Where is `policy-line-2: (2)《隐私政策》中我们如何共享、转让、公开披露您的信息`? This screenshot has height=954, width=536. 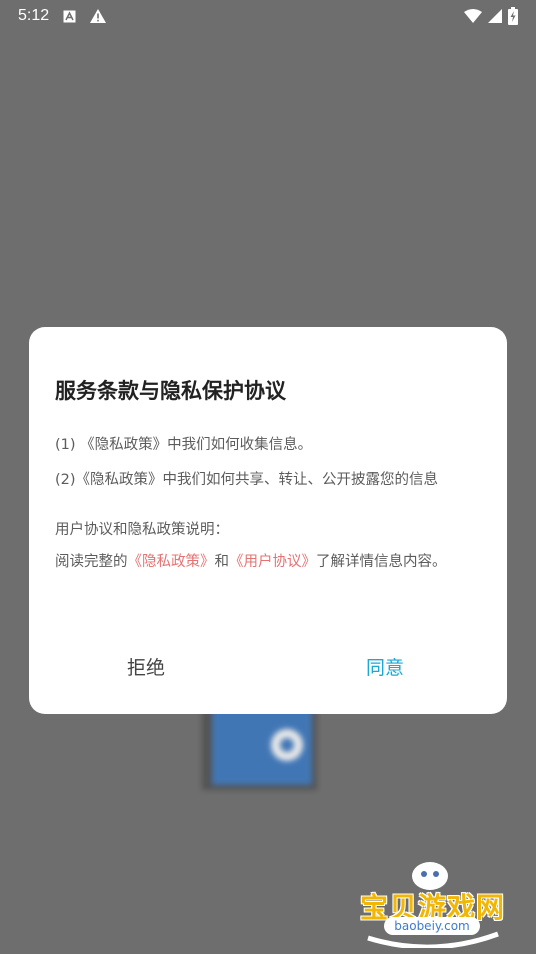 policy-line-2: (2)《隐私政策》中我们如何共享、转让、公开披露您的信息 is located at coordinates (247, 480).